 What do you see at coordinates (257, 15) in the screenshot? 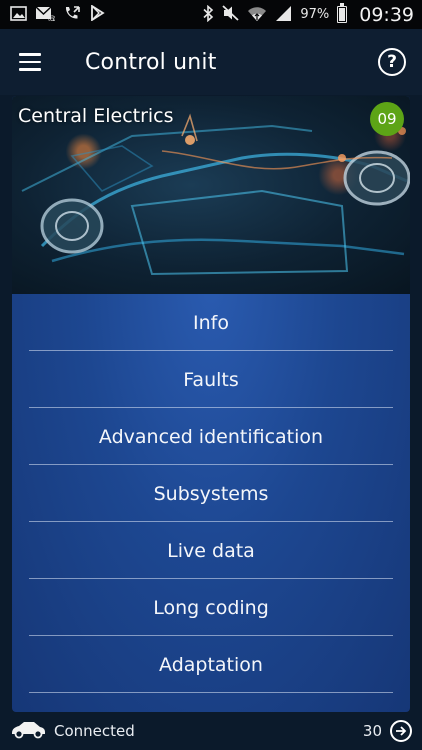
I see `wifi-icon` at bounding box center [257, 15].